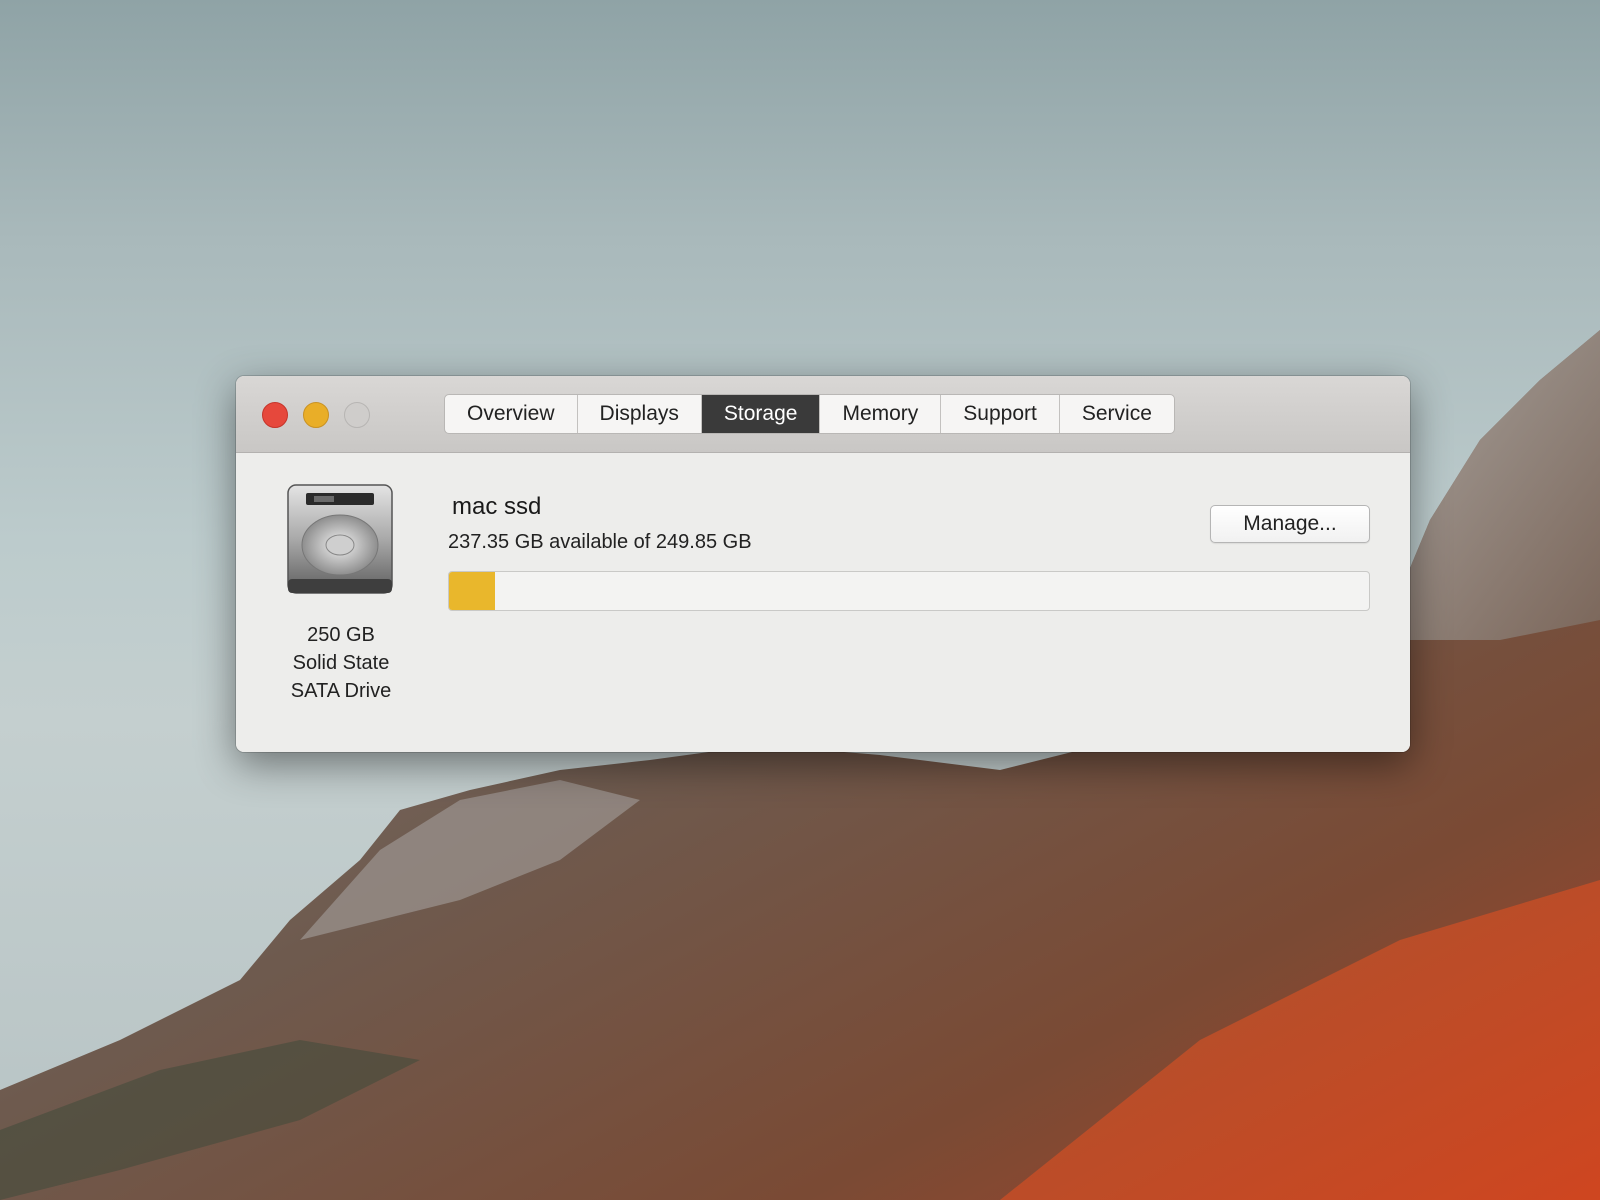  What do you see at coordinates (600, 542) in the screenshot?
I see `available-space-text: 237.35 GB available of 249.85 GB` at bounding box center [600, 542].